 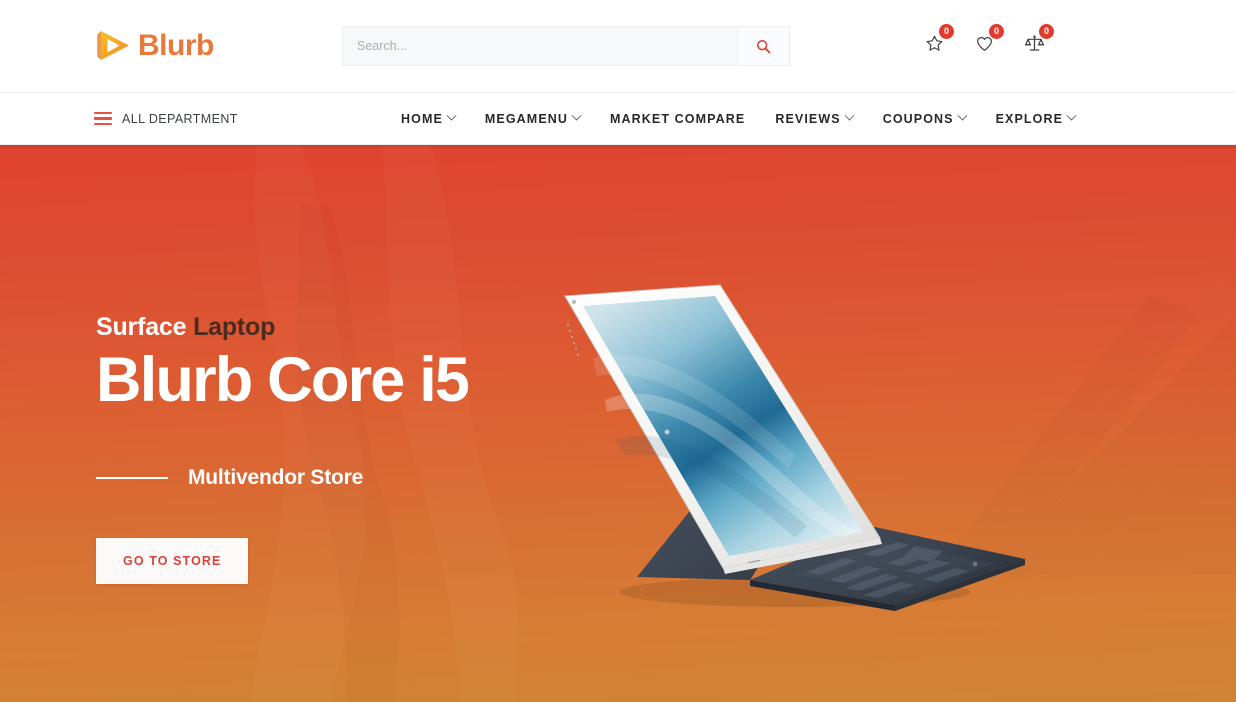 What do you see at coordinates (1038, 40) in the screenshot?
I see `compare-button: 0` at bounding box center [1038, 40].